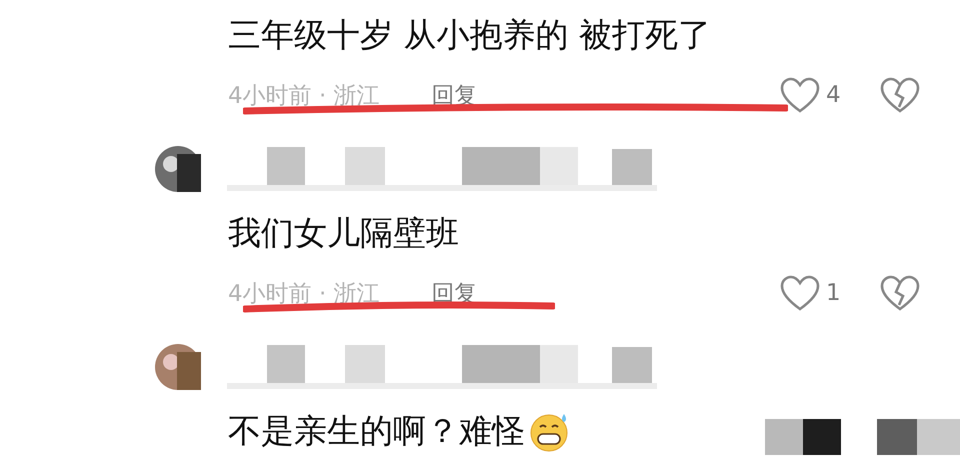 Image resolution: width=960 pixels, height=469 pixels. Describe the element at coordinates (343, 233) in the screenshot. I see `comment-text: 我们女儿隔壁班` at that location.